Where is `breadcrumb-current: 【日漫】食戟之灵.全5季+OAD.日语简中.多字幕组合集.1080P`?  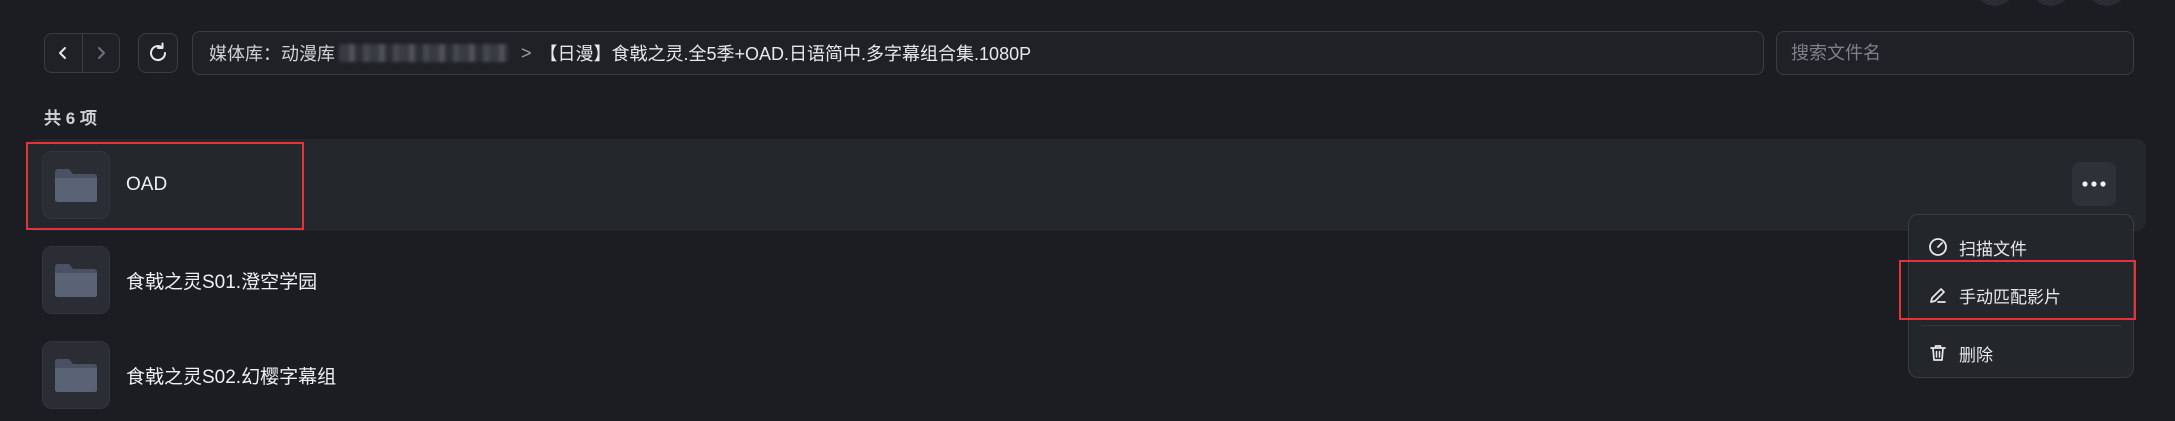 breadcrumb-current: 【日漫】食戟之灵.全5季+OAD.日语简中.多字幕组合集.1080P is located at coordinates (785, 54).